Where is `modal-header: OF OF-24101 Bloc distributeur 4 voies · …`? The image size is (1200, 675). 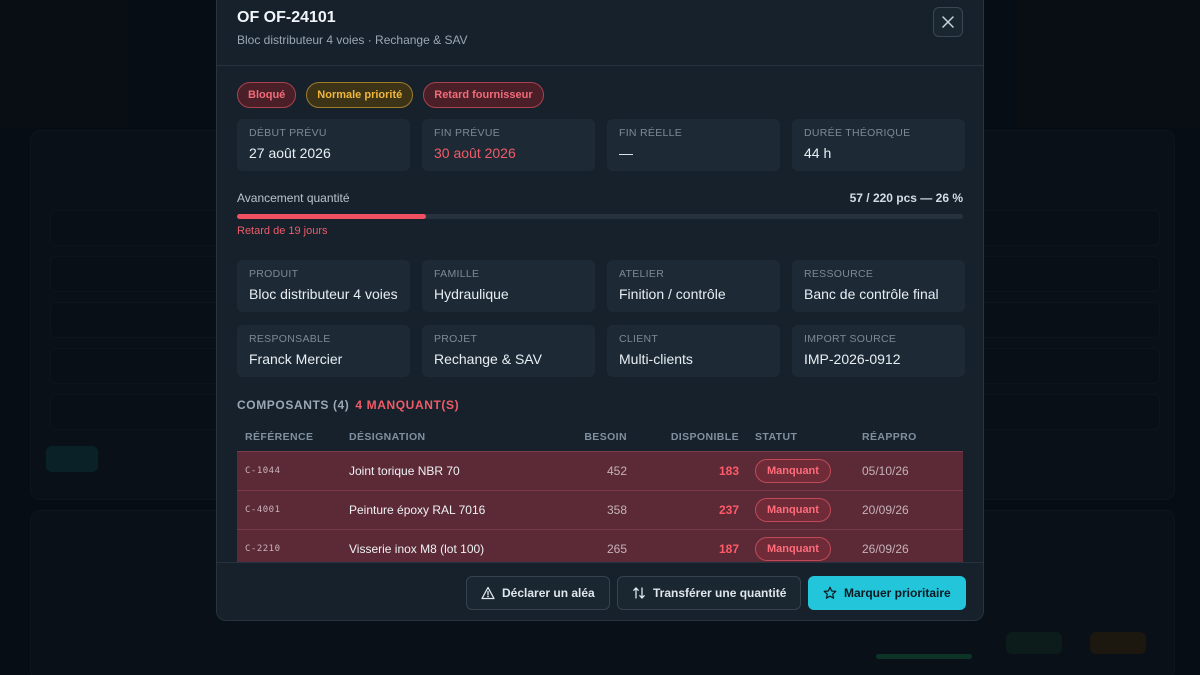
modal-header: OF OF-24101 Bloc distributeur 4 voies · … is located at coordinates (600, 33).